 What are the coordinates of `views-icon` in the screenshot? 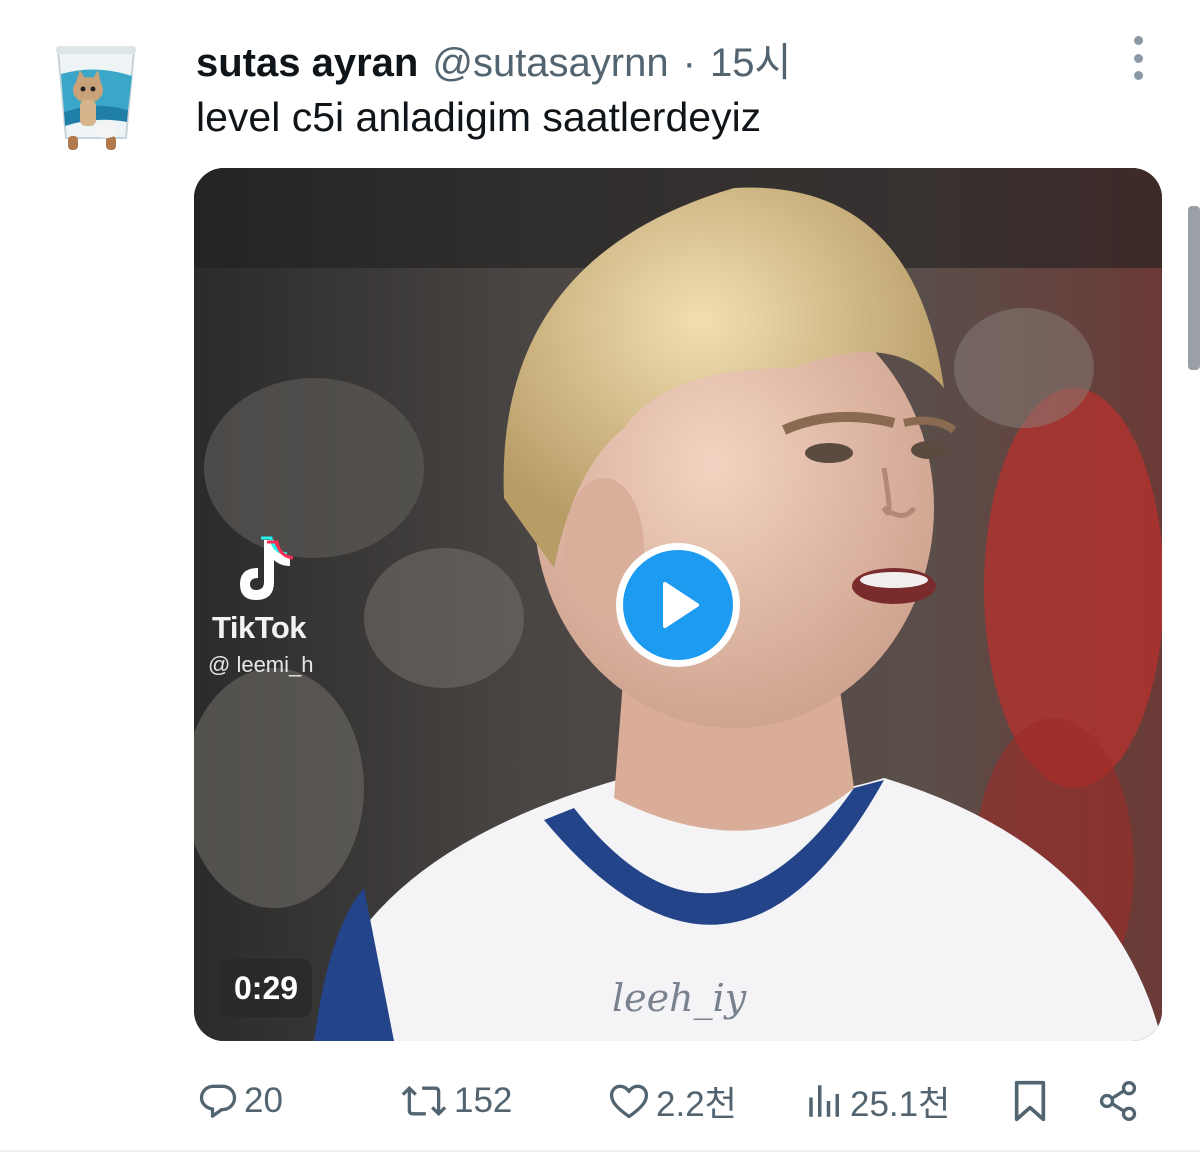 It's located at (824, 1101).